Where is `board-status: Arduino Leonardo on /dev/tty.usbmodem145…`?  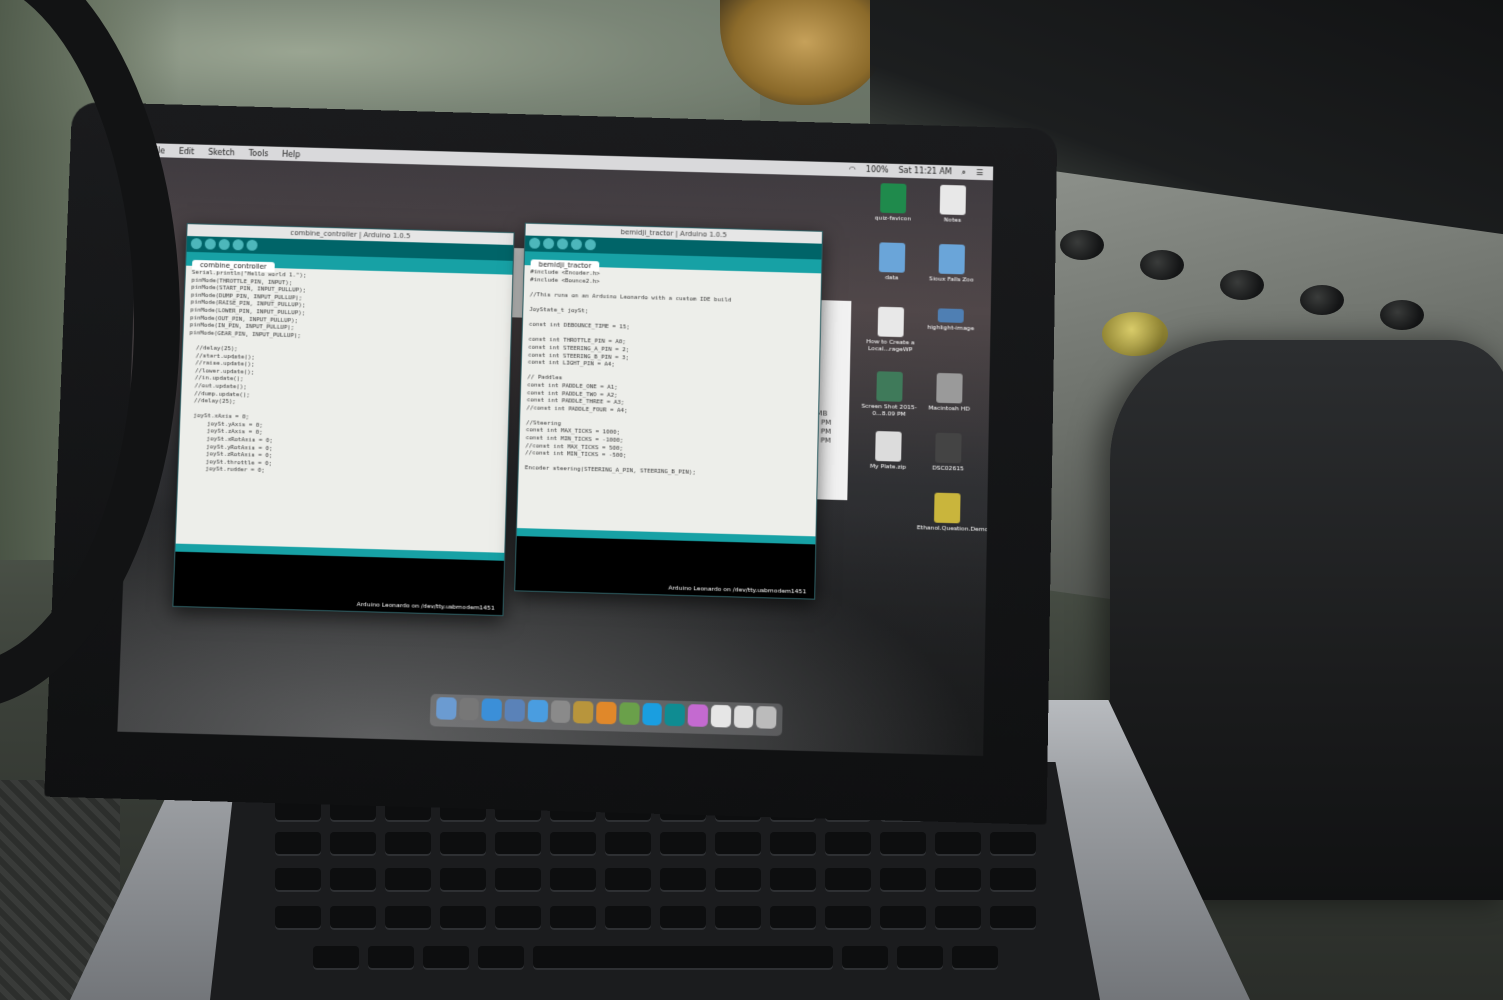 board-status: Arduino Leonardo on /dev/tty.usbmodem145… is located at coordinates (425, 606).